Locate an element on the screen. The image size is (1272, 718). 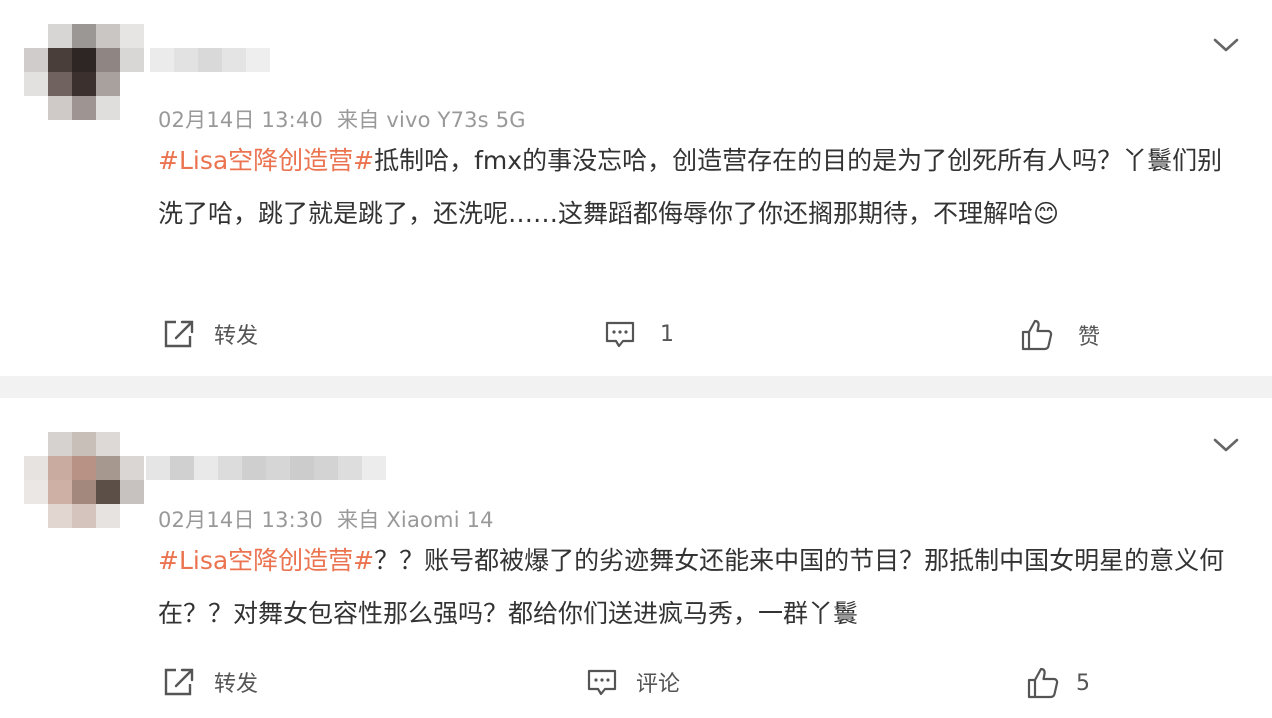
like-label: 赞 is located at coordinates (1089, 337).